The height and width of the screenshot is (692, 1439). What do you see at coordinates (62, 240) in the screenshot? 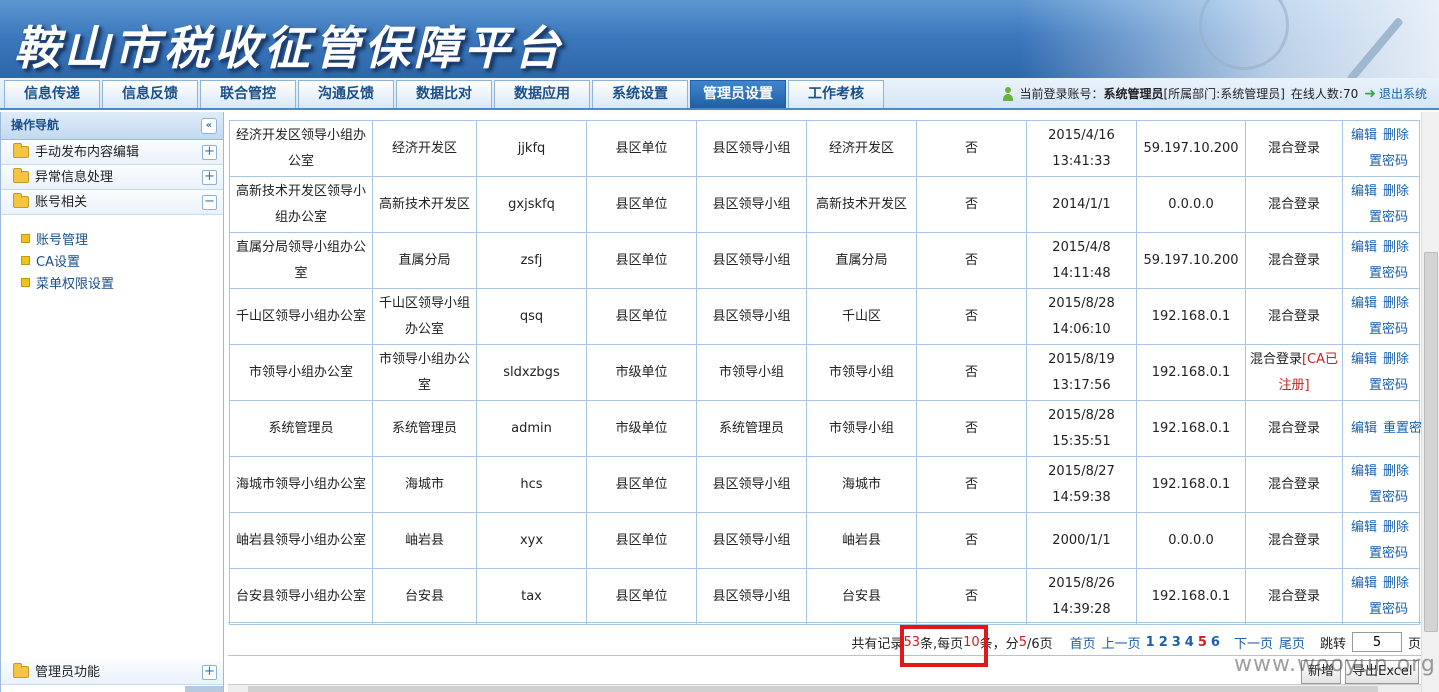
I see `sidebar-item-label: 账号管理` at bounding box center [62, 240].